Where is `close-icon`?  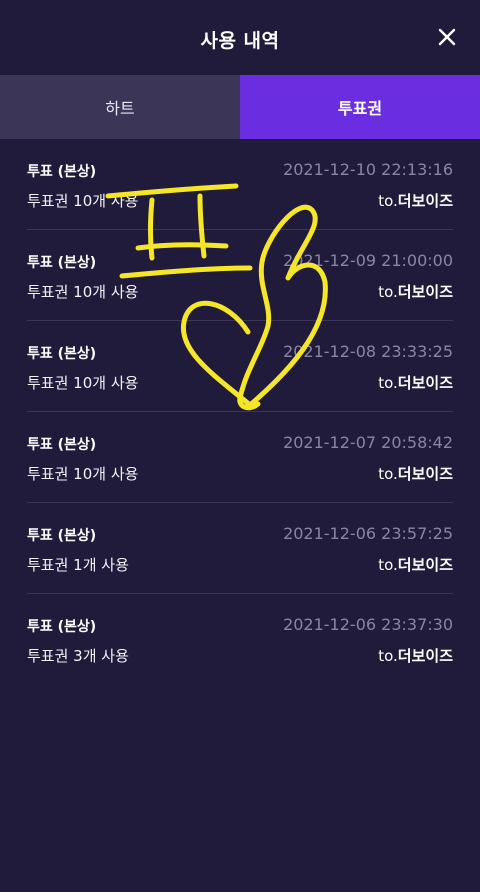 close-icon is located at coordinates (447, 37).